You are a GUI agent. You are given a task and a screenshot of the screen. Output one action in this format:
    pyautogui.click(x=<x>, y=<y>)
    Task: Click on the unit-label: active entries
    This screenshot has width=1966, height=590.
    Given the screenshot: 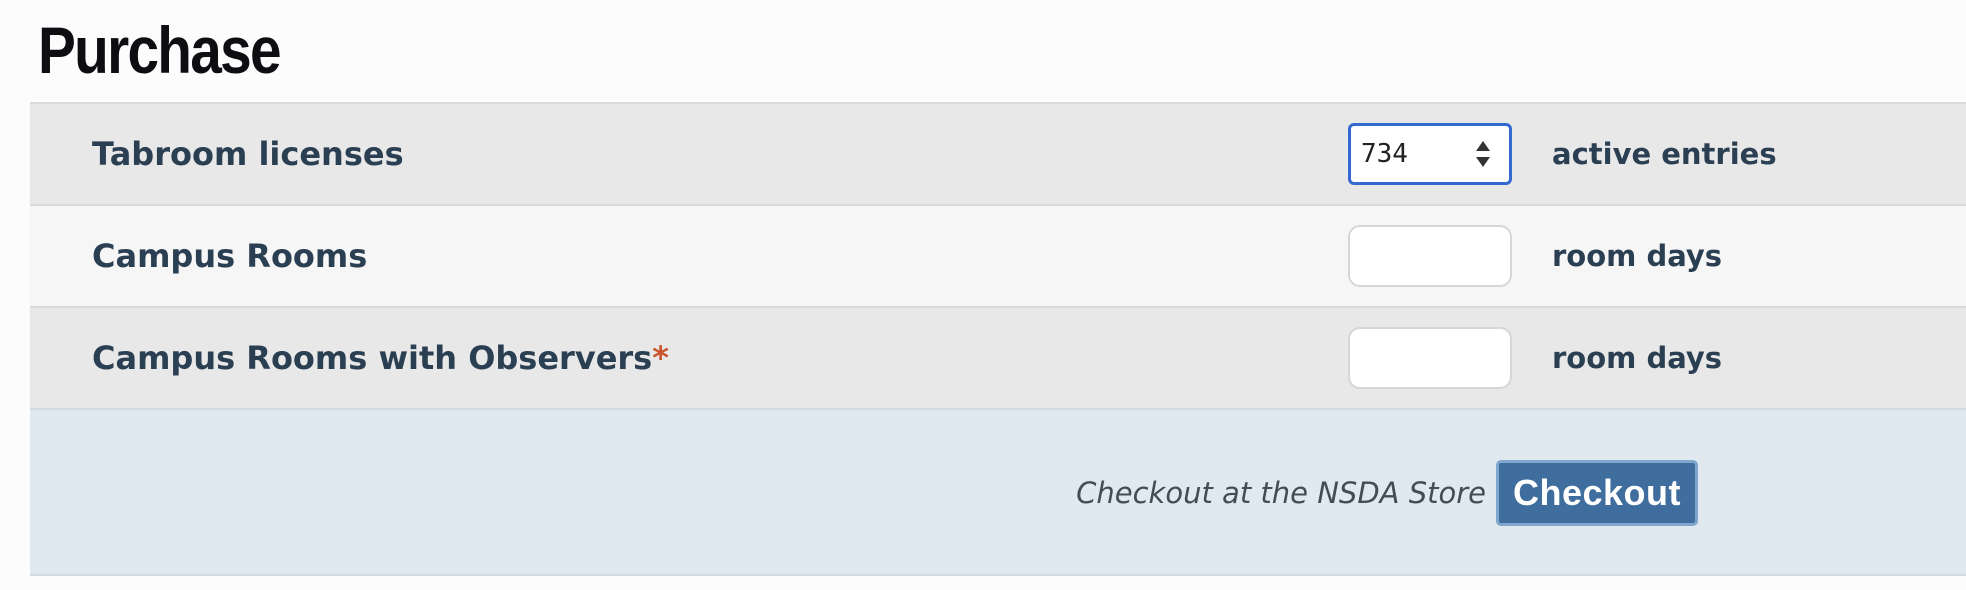 What is the action you would take?
    pyautogui.click(x=1664, y=154)
    